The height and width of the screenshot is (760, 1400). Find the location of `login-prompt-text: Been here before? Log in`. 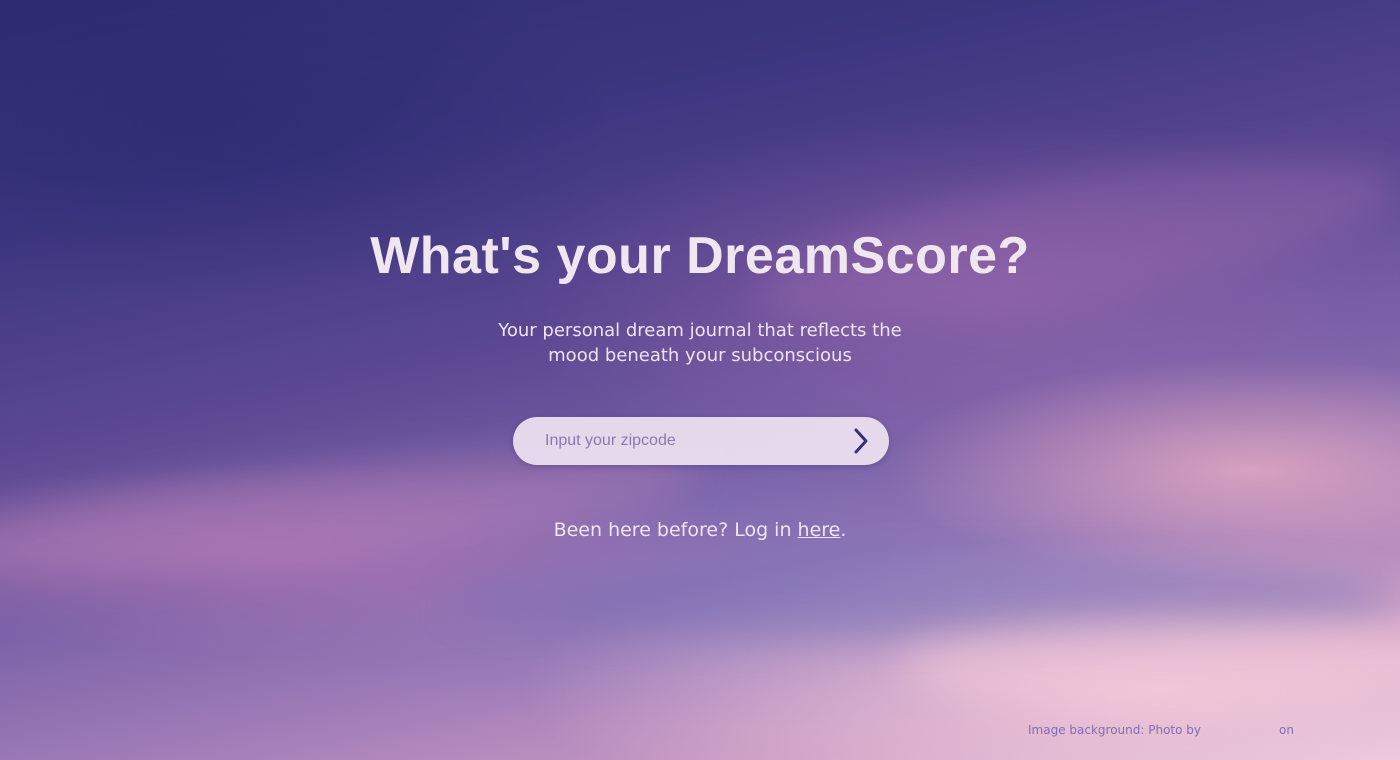

login-prompt-text: Been here before? Log in is located at coordinates (675, 530).